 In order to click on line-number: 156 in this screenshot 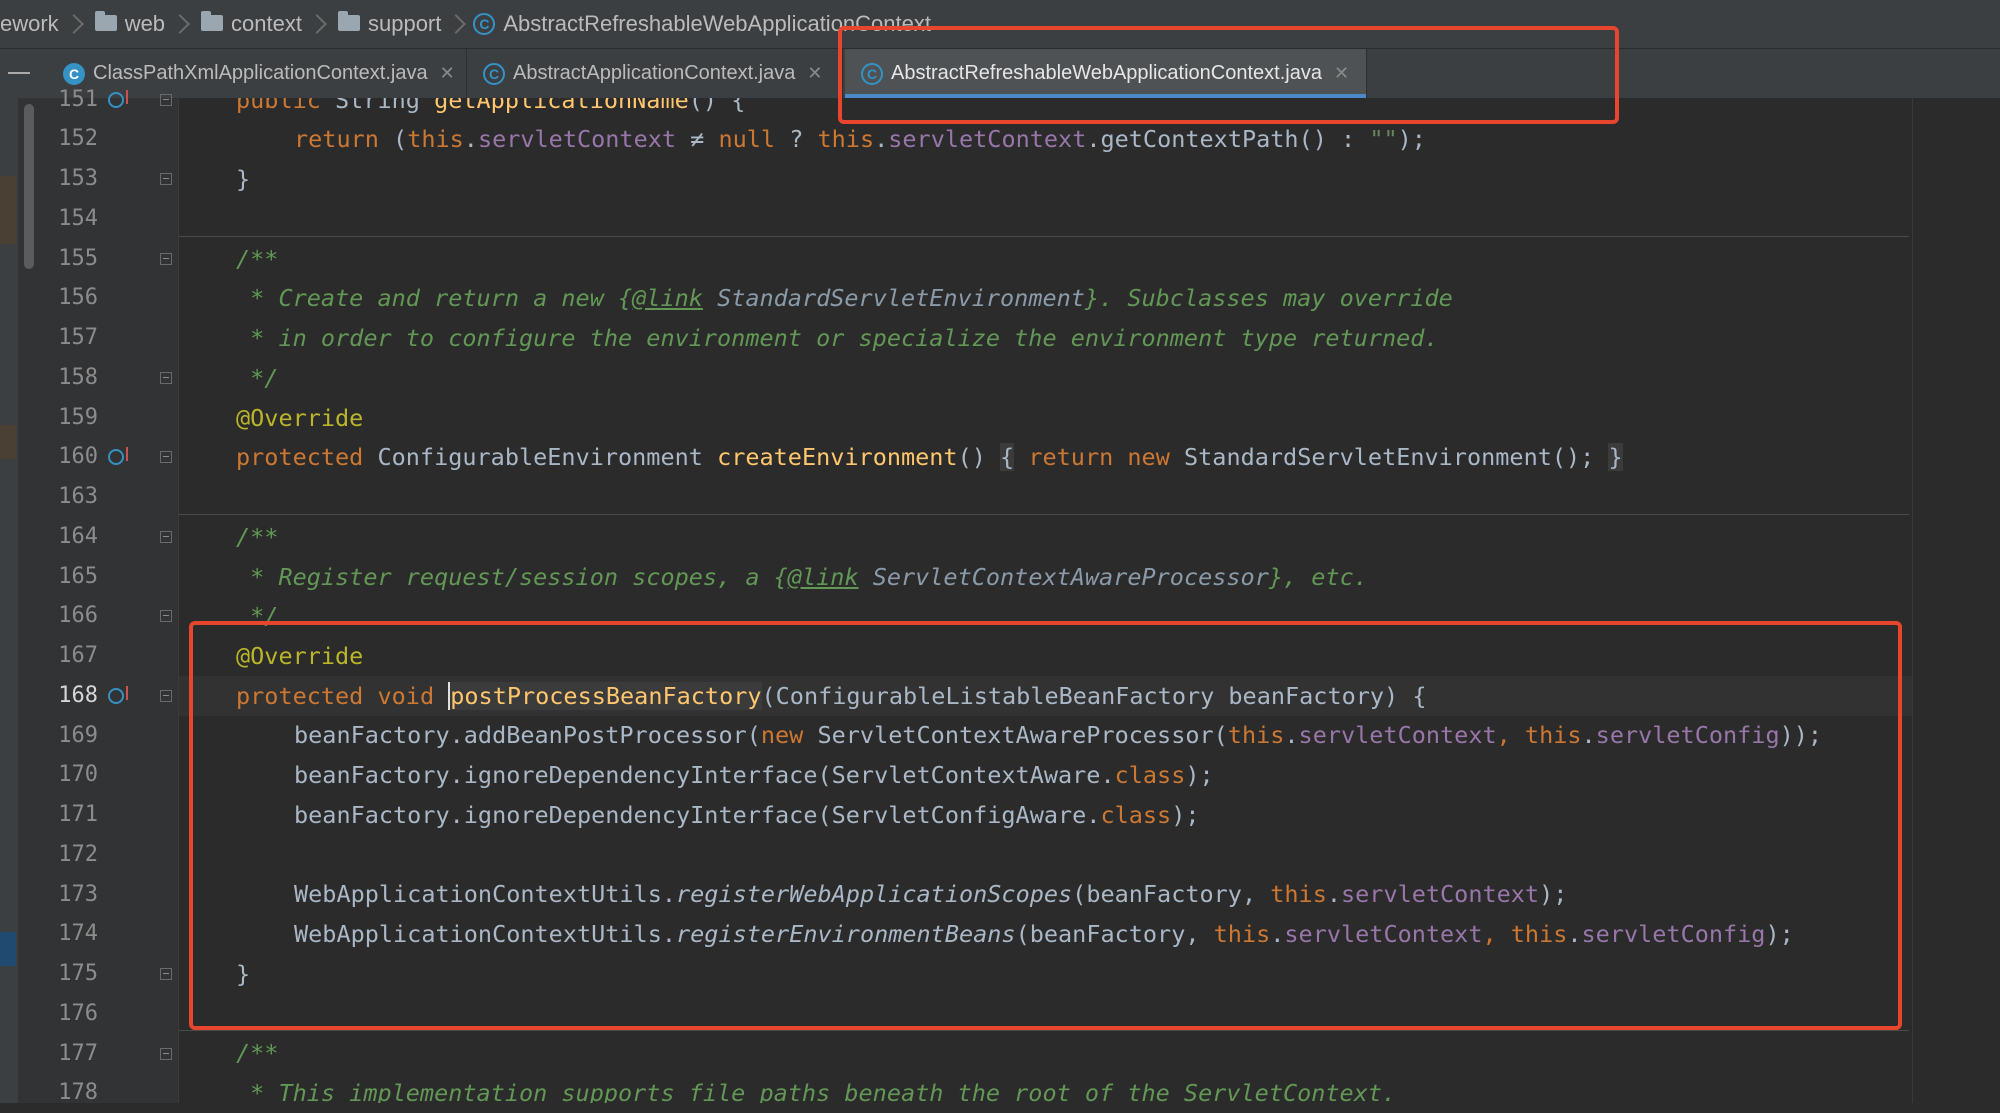, I will do `click(78, 297)`.